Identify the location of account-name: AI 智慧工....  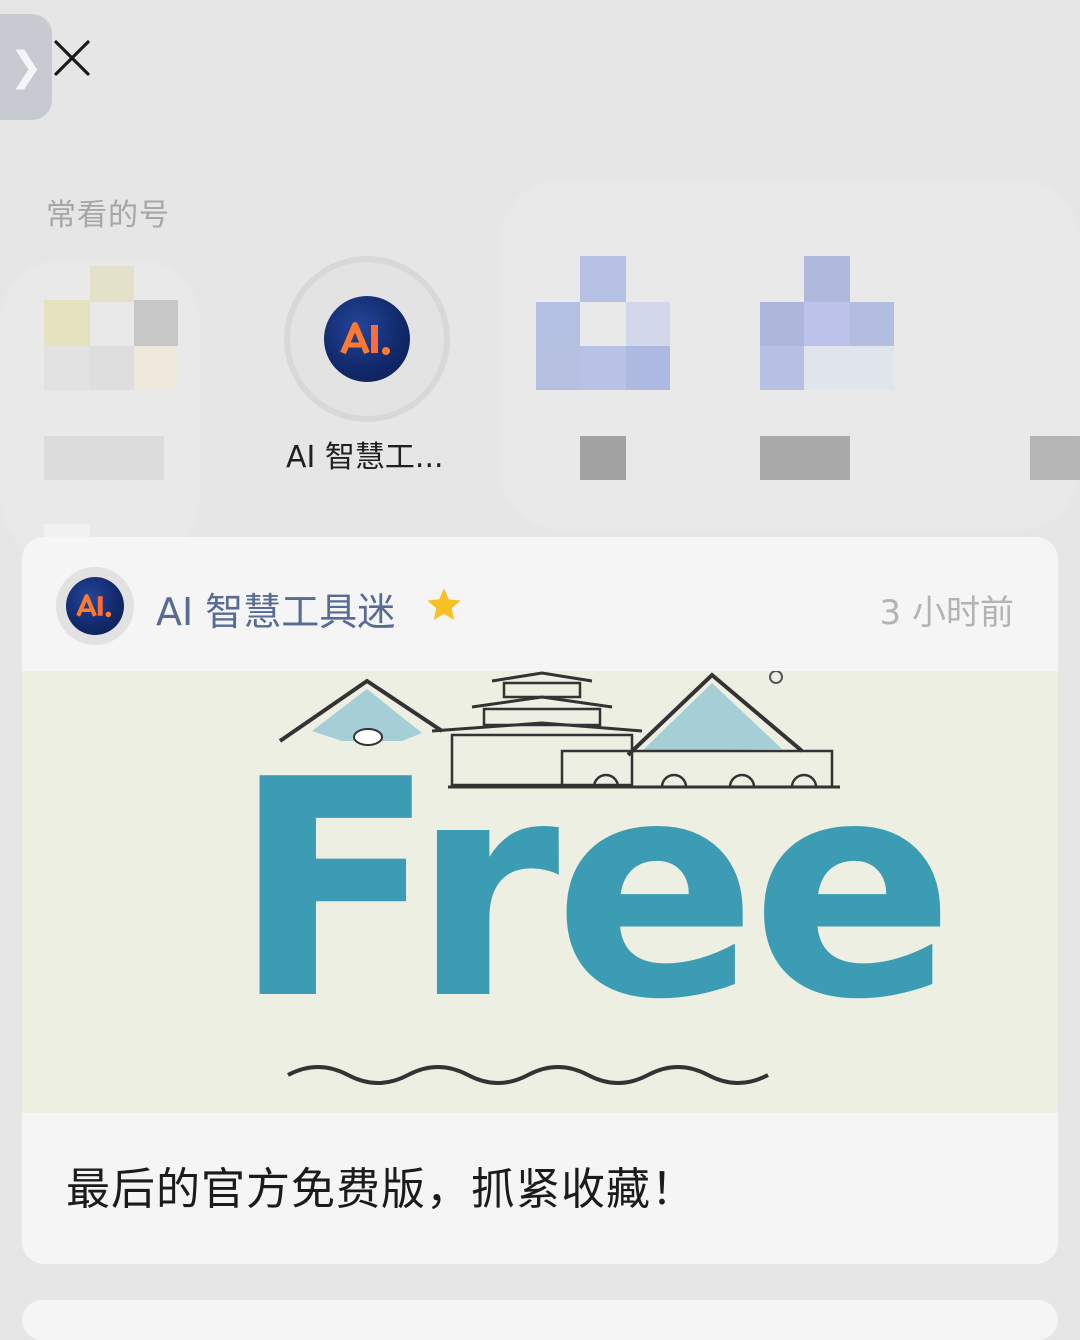
(365, 457).